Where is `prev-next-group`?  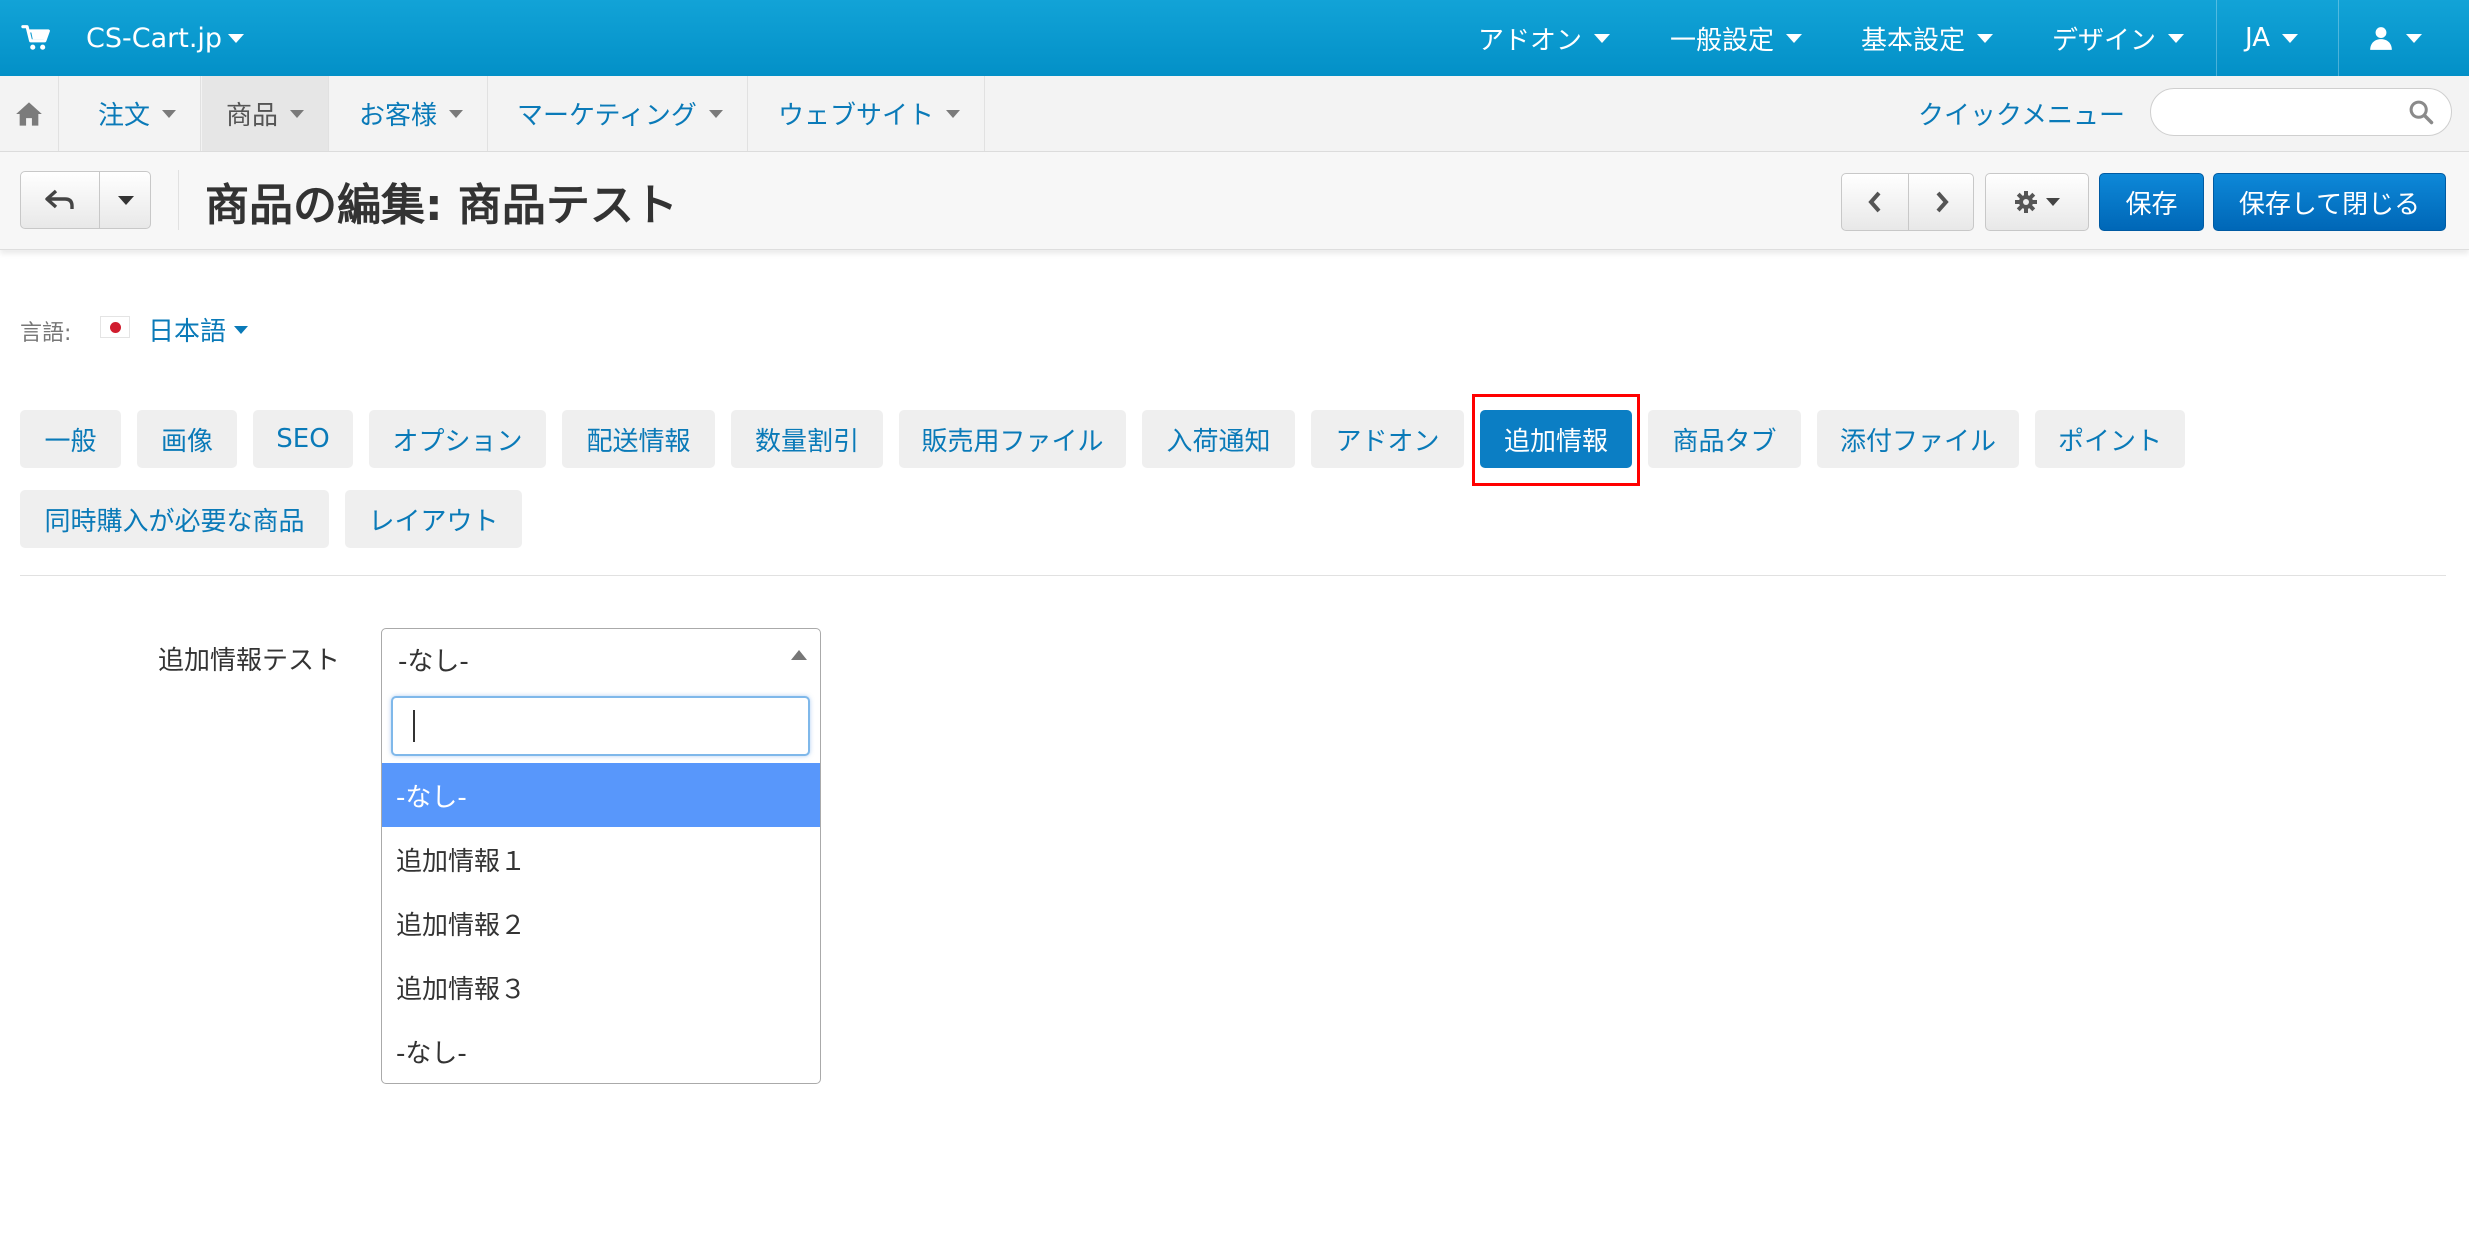 prev-next-group is located at coordinates (1907, 202).